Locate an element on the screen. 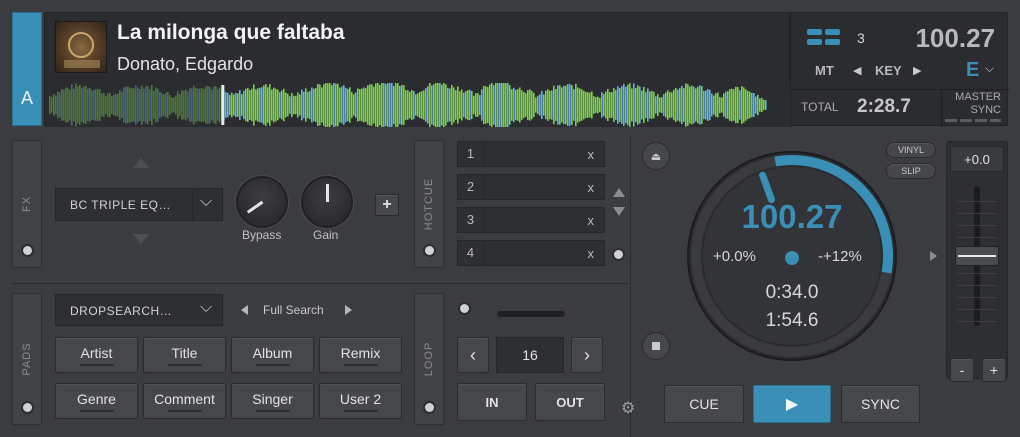 Image resolution: width=1020 pixels, height=437 pixels. pad-button: Title is located at coordinates (184, 355).